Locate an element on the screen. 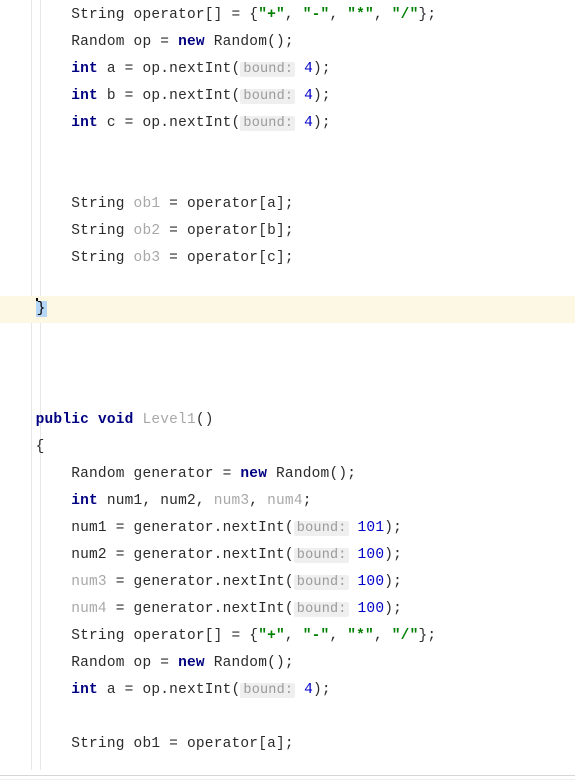 Image resolution: width=575 pixels, height=782 pixels. code-line: int b = op.nextInt(bound: 4); is located at coordinates (287, 96).